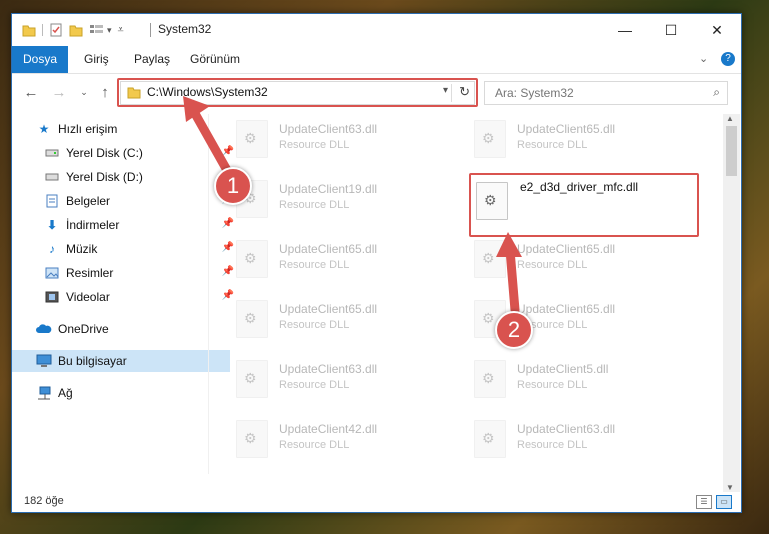  What do you see at coordinates (514, 330) in the screenshot?
I see `step-badge-2: 2` at bounding box center [514, 330].